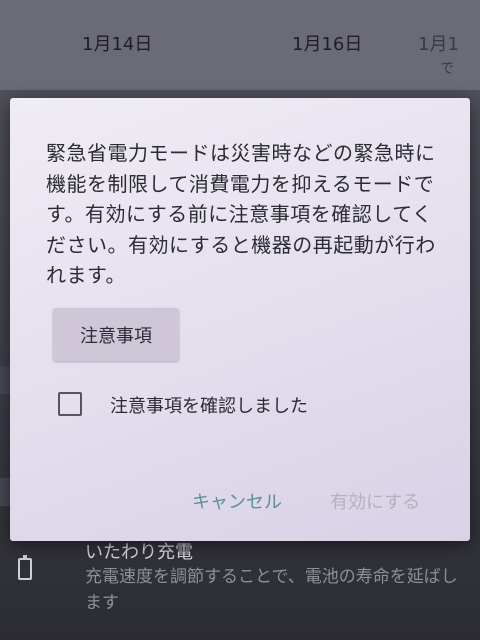 The image size is (480, 640). Describe the element at coordinates (209, 406) in the screenshot. I see `confirm-checkbox-label: 注意事項を確認しました` at that location.